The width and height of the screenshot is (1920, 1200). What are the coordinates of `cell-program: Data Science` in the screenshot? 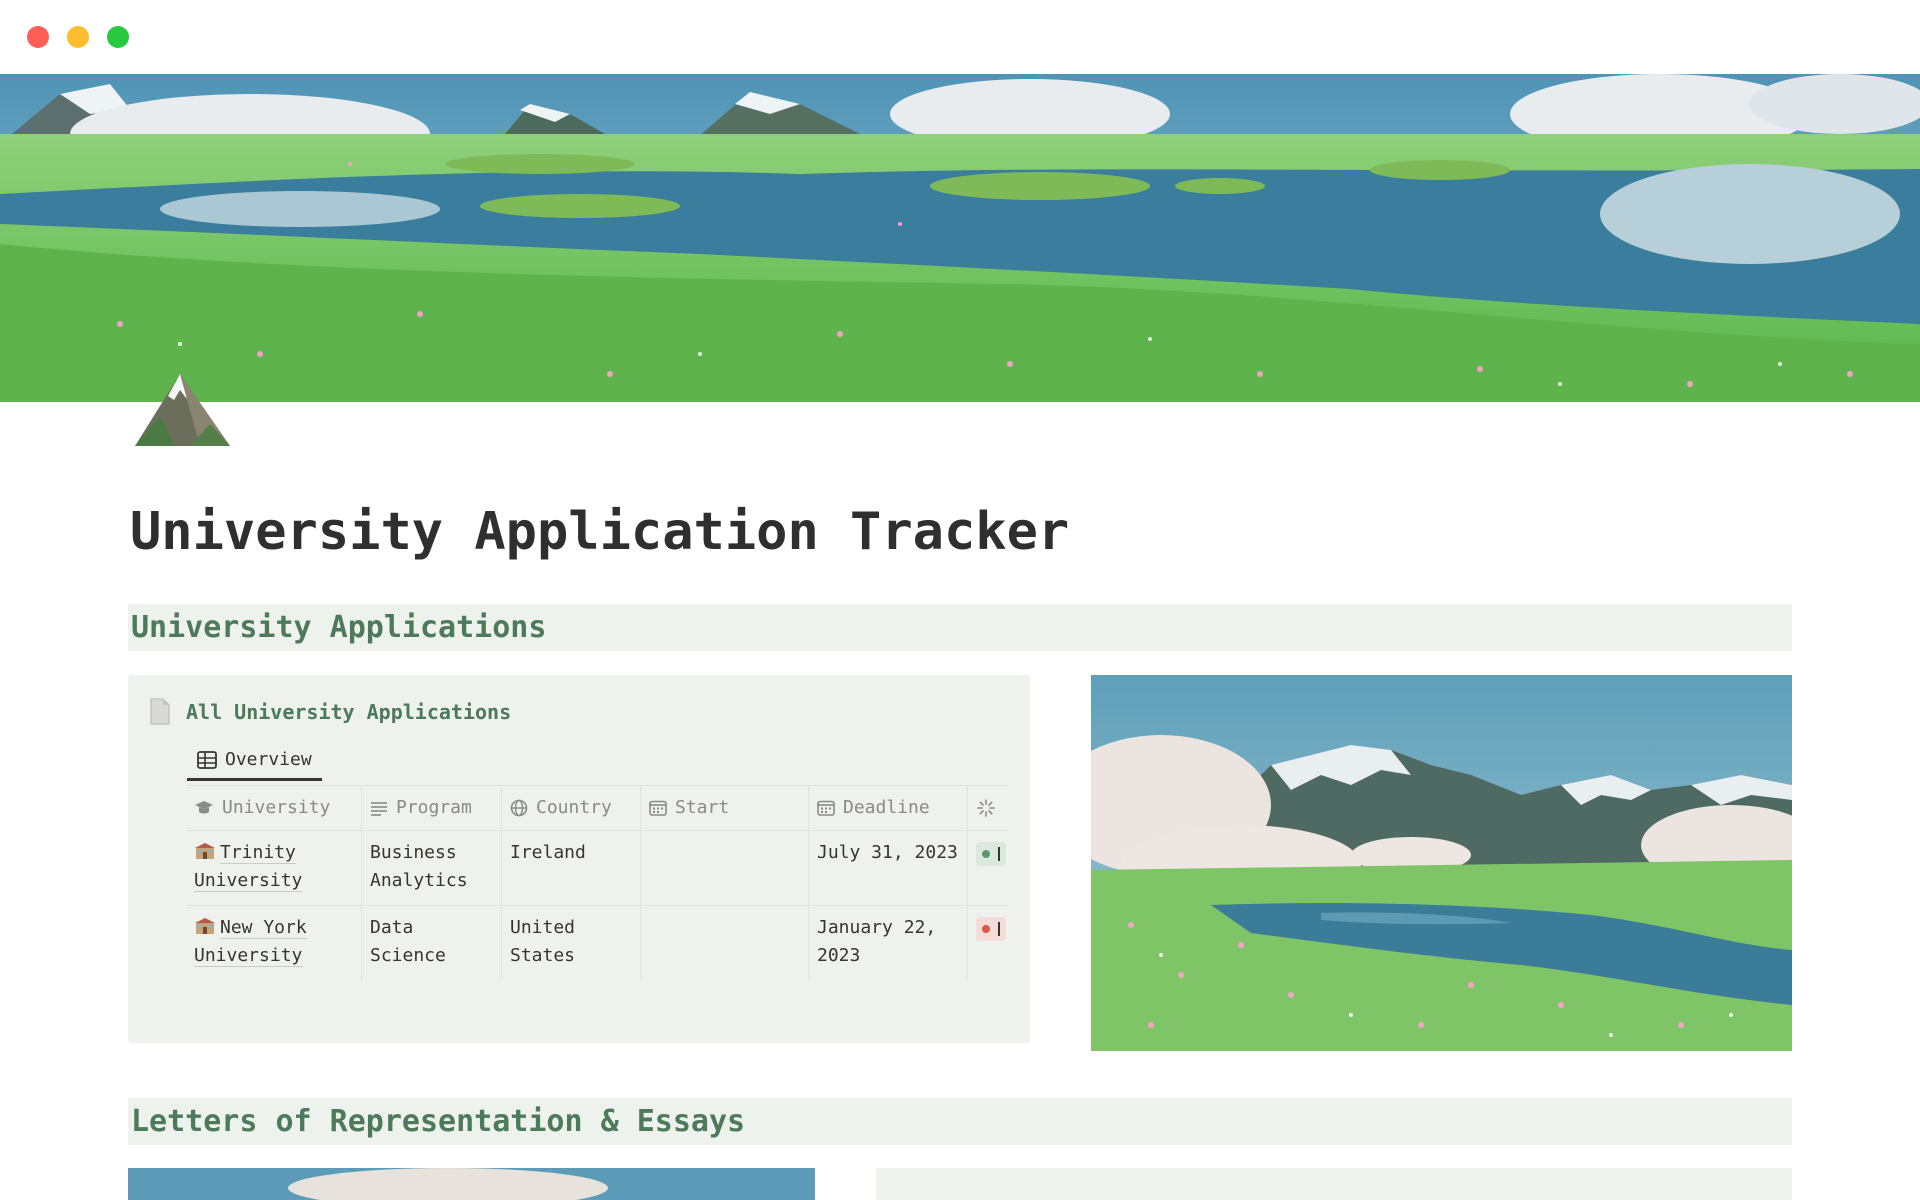 It's located at (432, 943).